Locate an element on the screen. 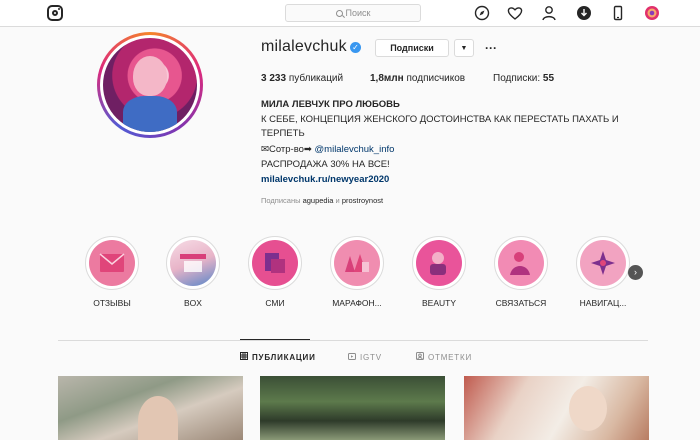 This screenshot has height=440, width=700. highlight-label: BOX is located at coordinates (193, 303).